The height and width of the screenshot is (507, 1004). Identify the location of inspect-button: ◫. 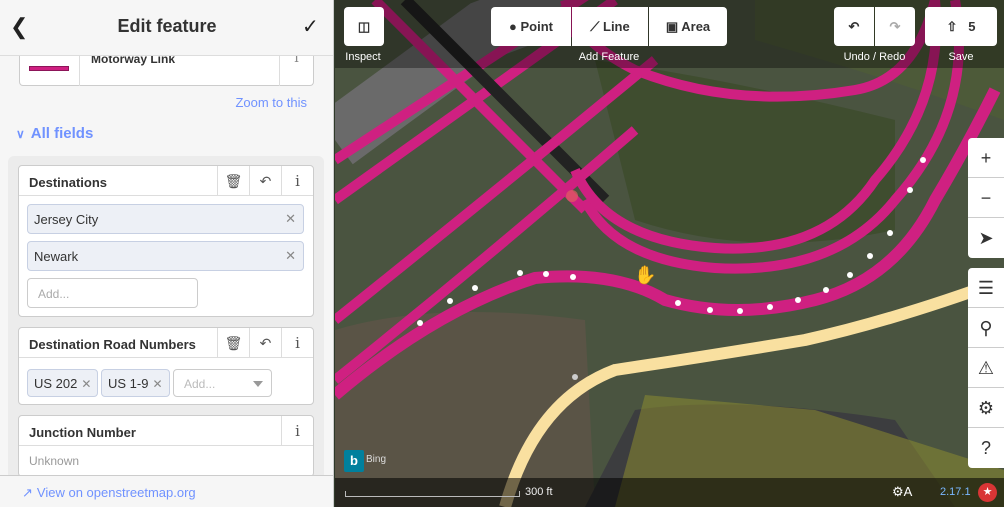
(364, 26).